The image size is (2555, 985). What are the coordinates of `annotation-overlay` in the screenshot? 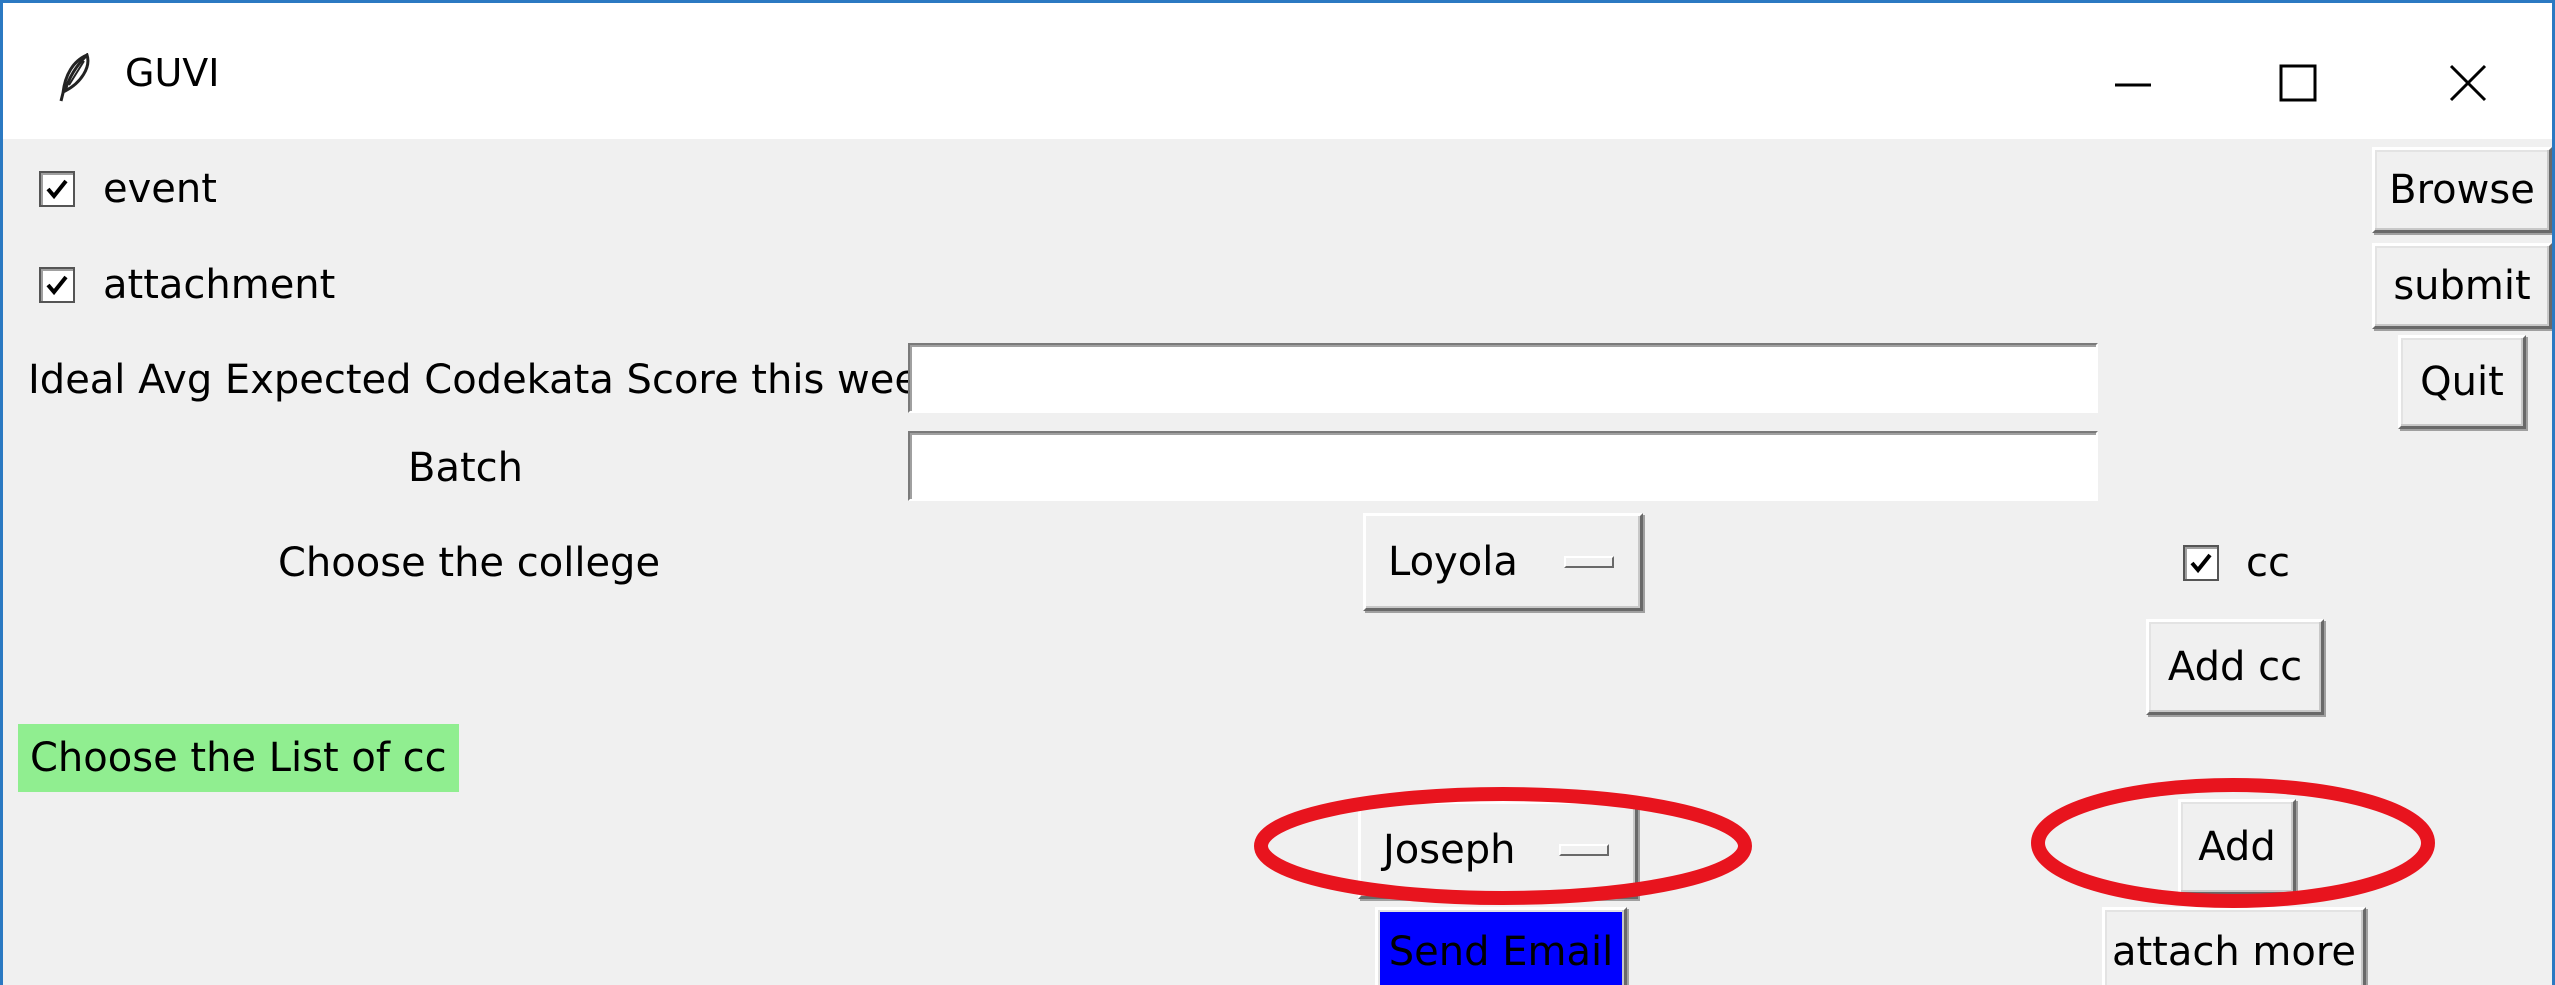 It's located at (1844, 843).